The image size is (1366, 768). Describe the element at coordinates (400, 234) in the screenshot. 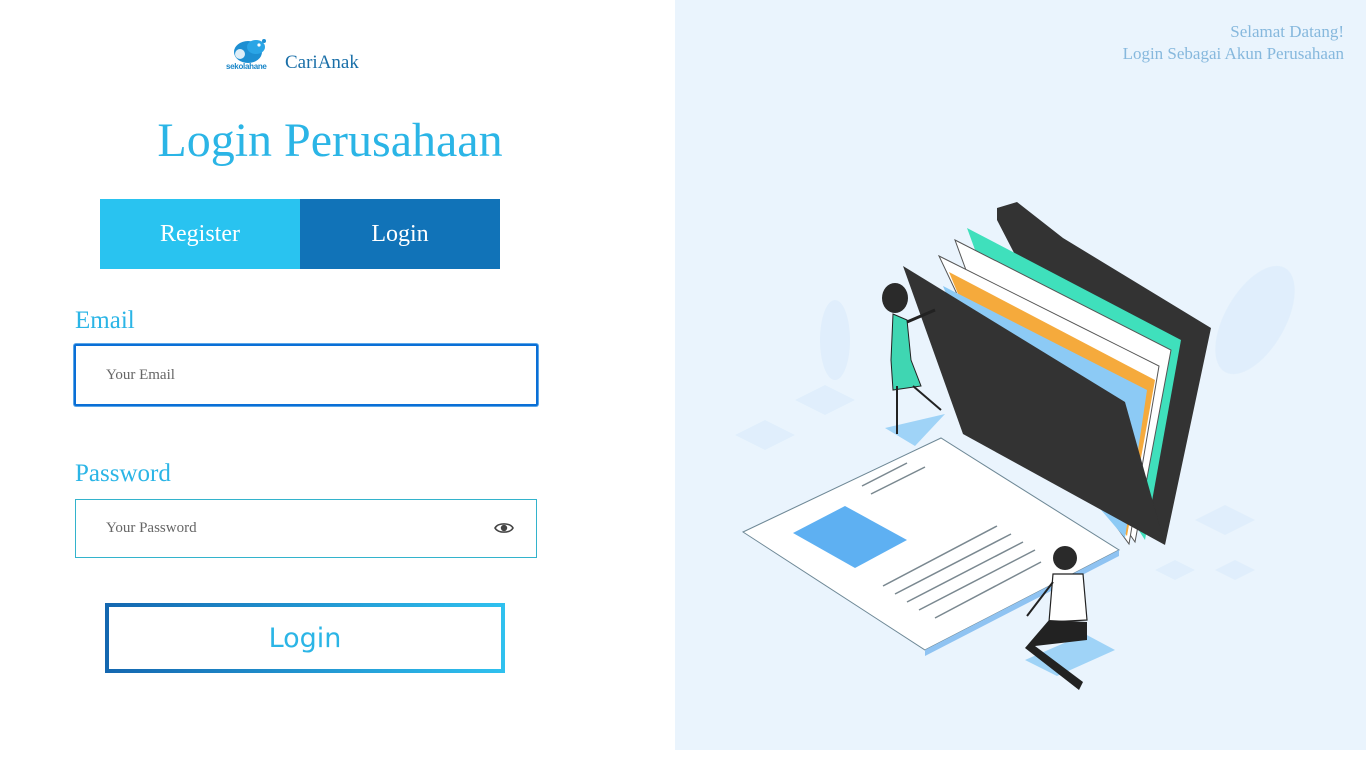

I see `tab-login: Login` at that location.